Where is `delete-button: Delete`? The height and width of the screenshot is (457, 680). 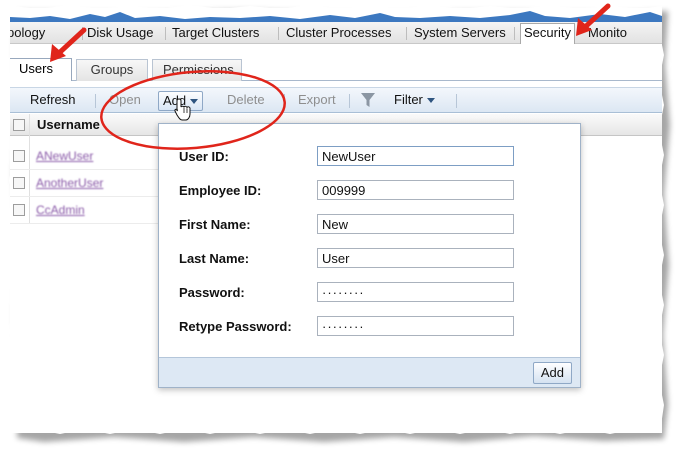 delete-button: Delete is located at coordinates (246, 101).